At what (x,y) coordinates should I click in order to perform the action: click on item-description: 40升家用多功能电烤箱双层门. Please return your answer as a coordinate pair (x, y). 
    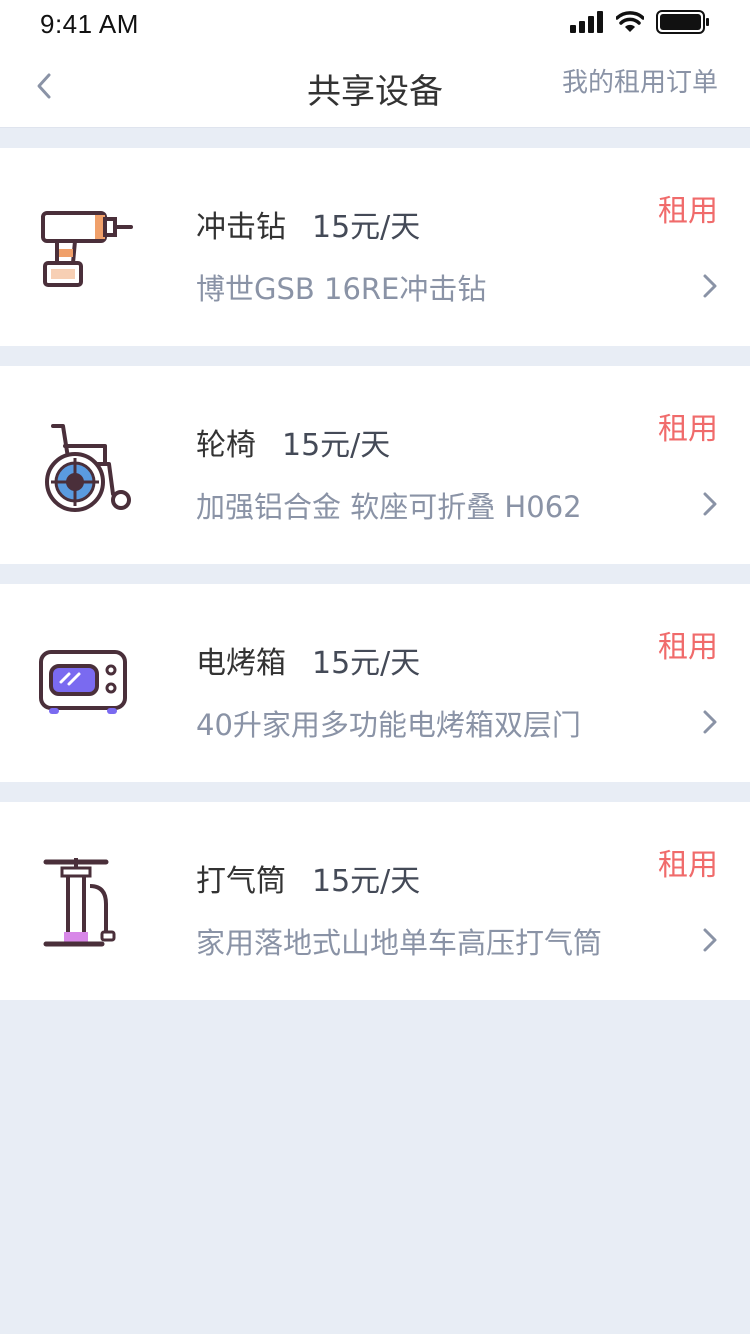
    Looking at the image, I should click on (388, 725).